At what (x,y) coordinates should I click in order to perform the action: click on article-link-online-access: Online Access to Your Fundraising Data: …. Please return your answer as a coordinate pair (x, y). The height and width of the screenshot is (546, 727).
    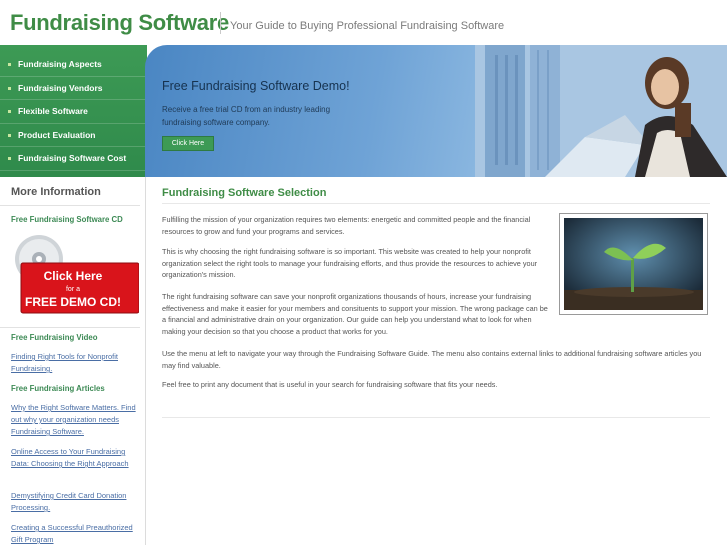
    Looking at the image, I should click on (75, 458).